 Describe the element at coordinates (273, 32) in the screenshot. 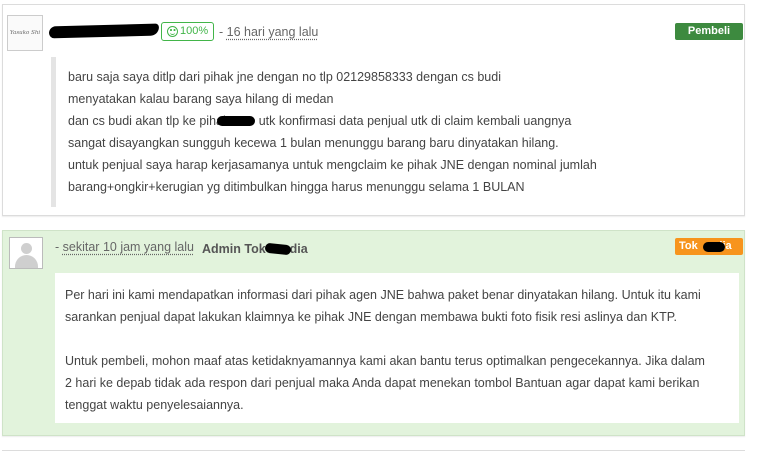

I see `timestamp-text: 16 hari yang lalu` at that location.